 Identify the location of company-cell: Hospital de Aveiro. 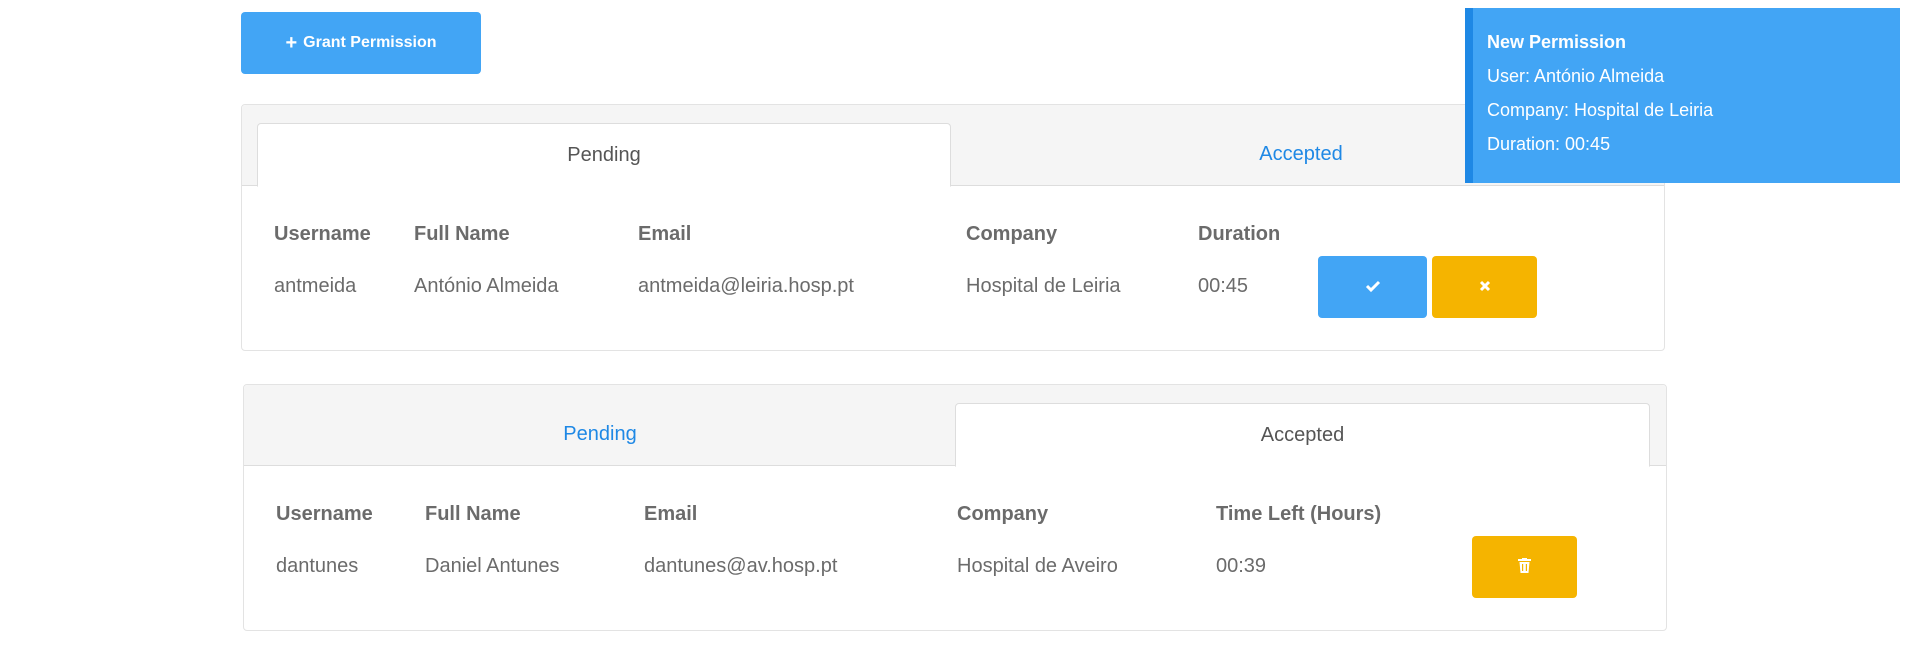
(1037, 566).